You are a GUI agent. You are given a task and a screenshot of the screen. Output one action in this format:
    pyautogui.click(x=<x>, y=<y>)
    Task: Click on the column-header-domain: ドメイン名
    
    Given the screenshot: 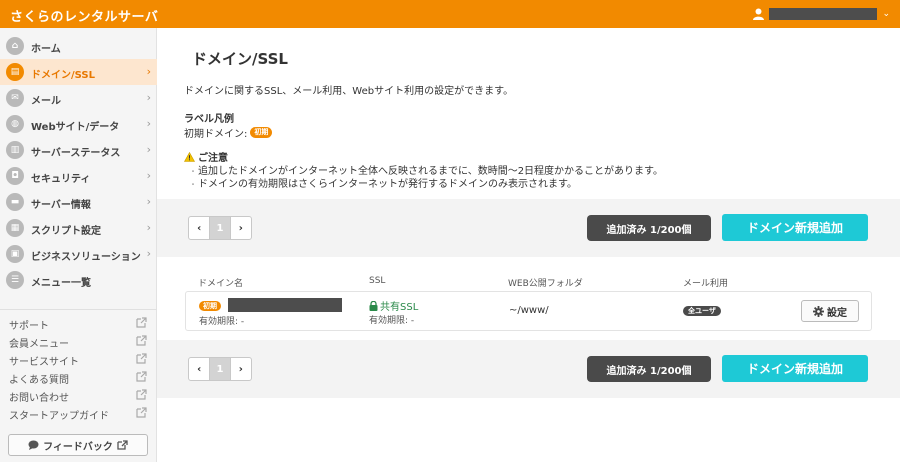 What is the action you would take?
    pyautogui.click(x=221, y=284)
    